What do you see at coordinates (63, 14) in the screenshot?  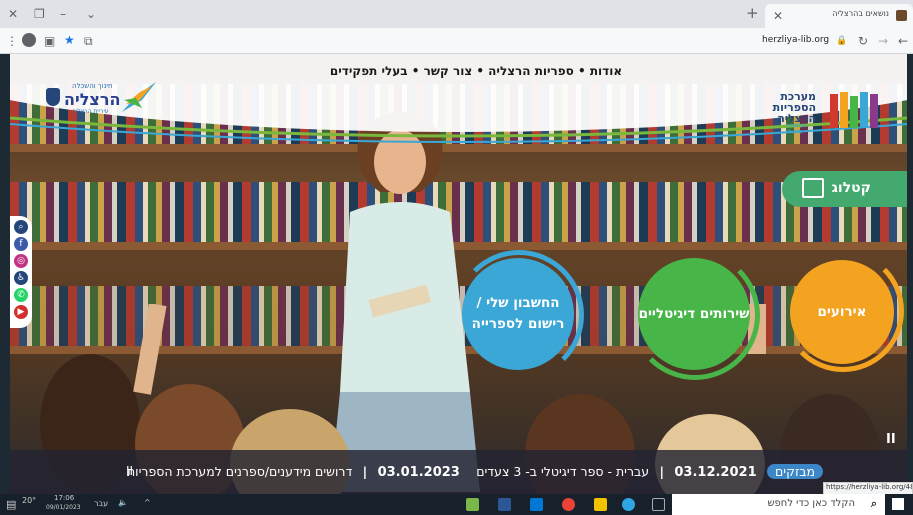 I see `minimize-icon: –` at bounding box center [63, 14].